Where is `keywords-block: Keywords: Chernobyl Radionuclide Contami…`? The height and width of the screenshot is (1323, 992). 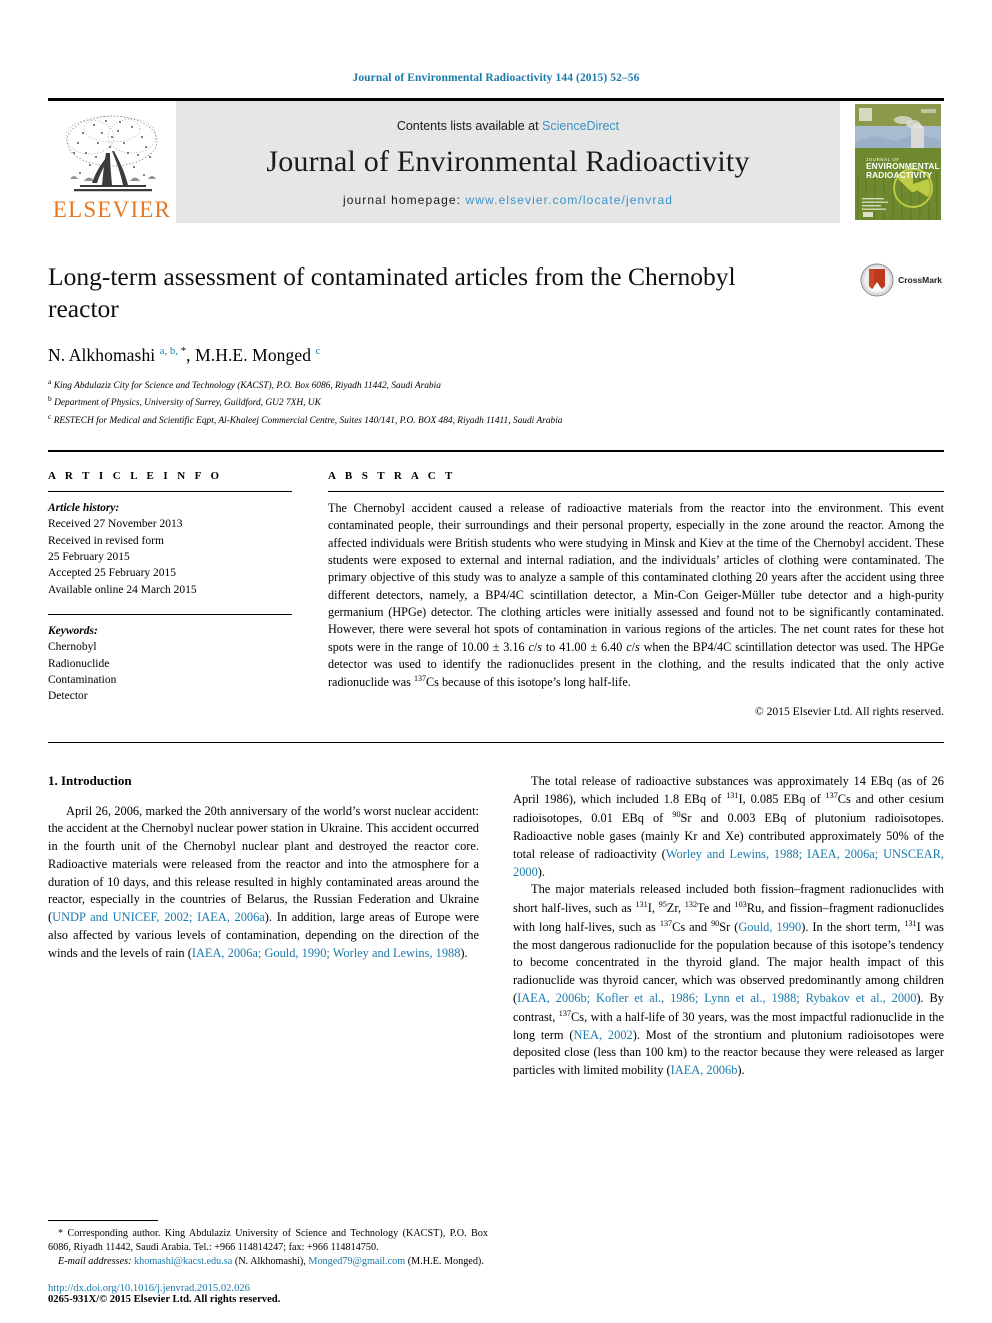 keywords-block: Keywords: Chernobyl Radionuclide Contami… is located at coordinates (170, 664).